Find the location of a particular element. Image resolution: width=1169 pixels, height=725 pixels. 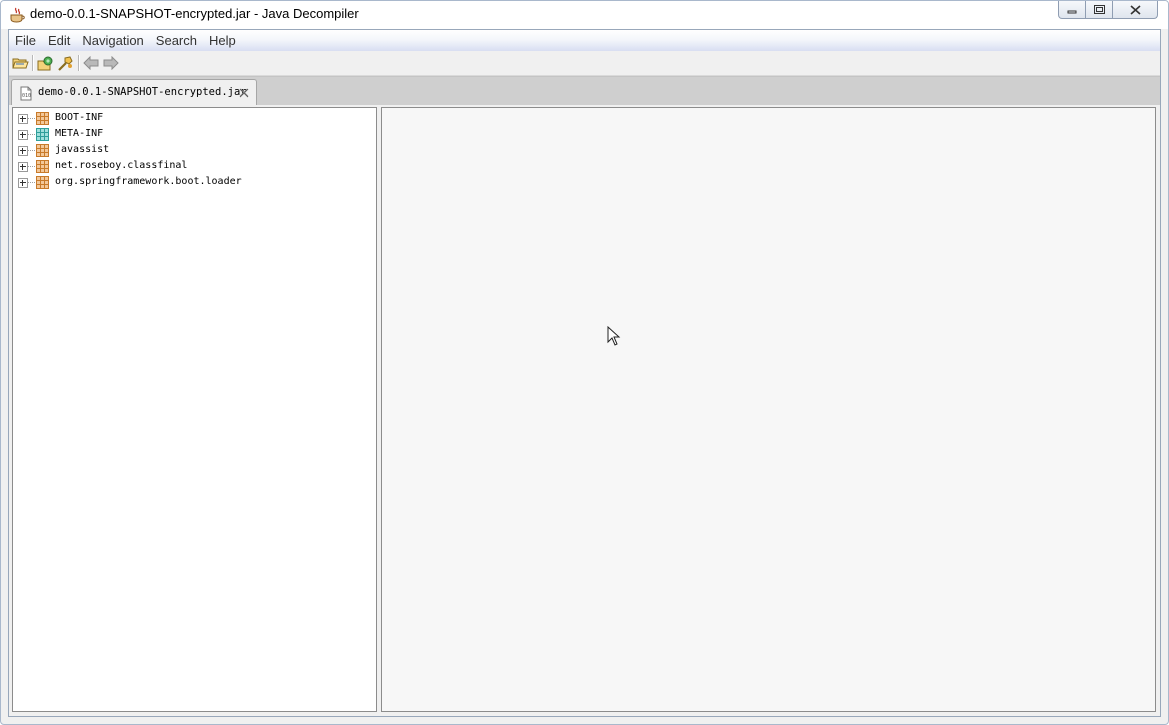

close-button is located at coordinates (1135, 10).